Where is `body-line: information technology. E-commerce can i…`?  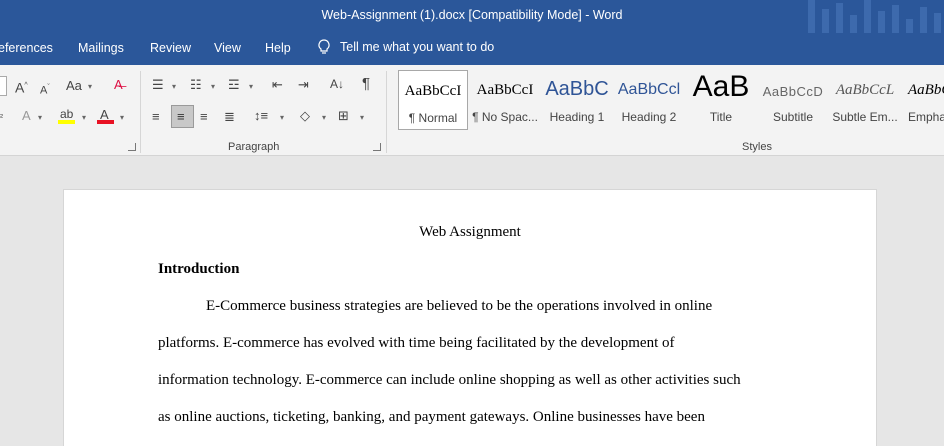 body-line: information technology. E-commerce can i… is located at coordinates (449, 380).